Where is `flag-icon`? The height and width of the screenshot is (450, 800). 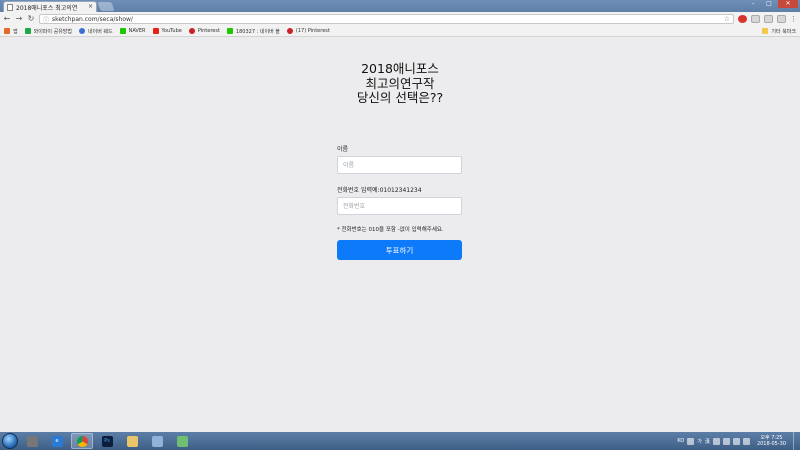 flag-icon is located at coordinates (726, 441).